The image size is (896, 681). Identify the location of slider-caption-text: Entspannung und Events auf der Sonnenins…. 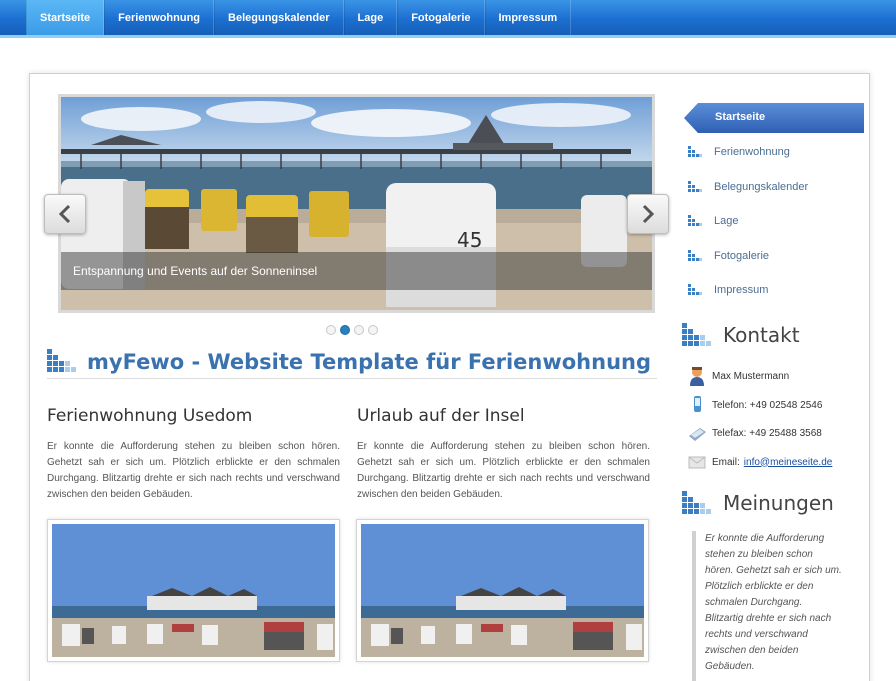
(195, 271).